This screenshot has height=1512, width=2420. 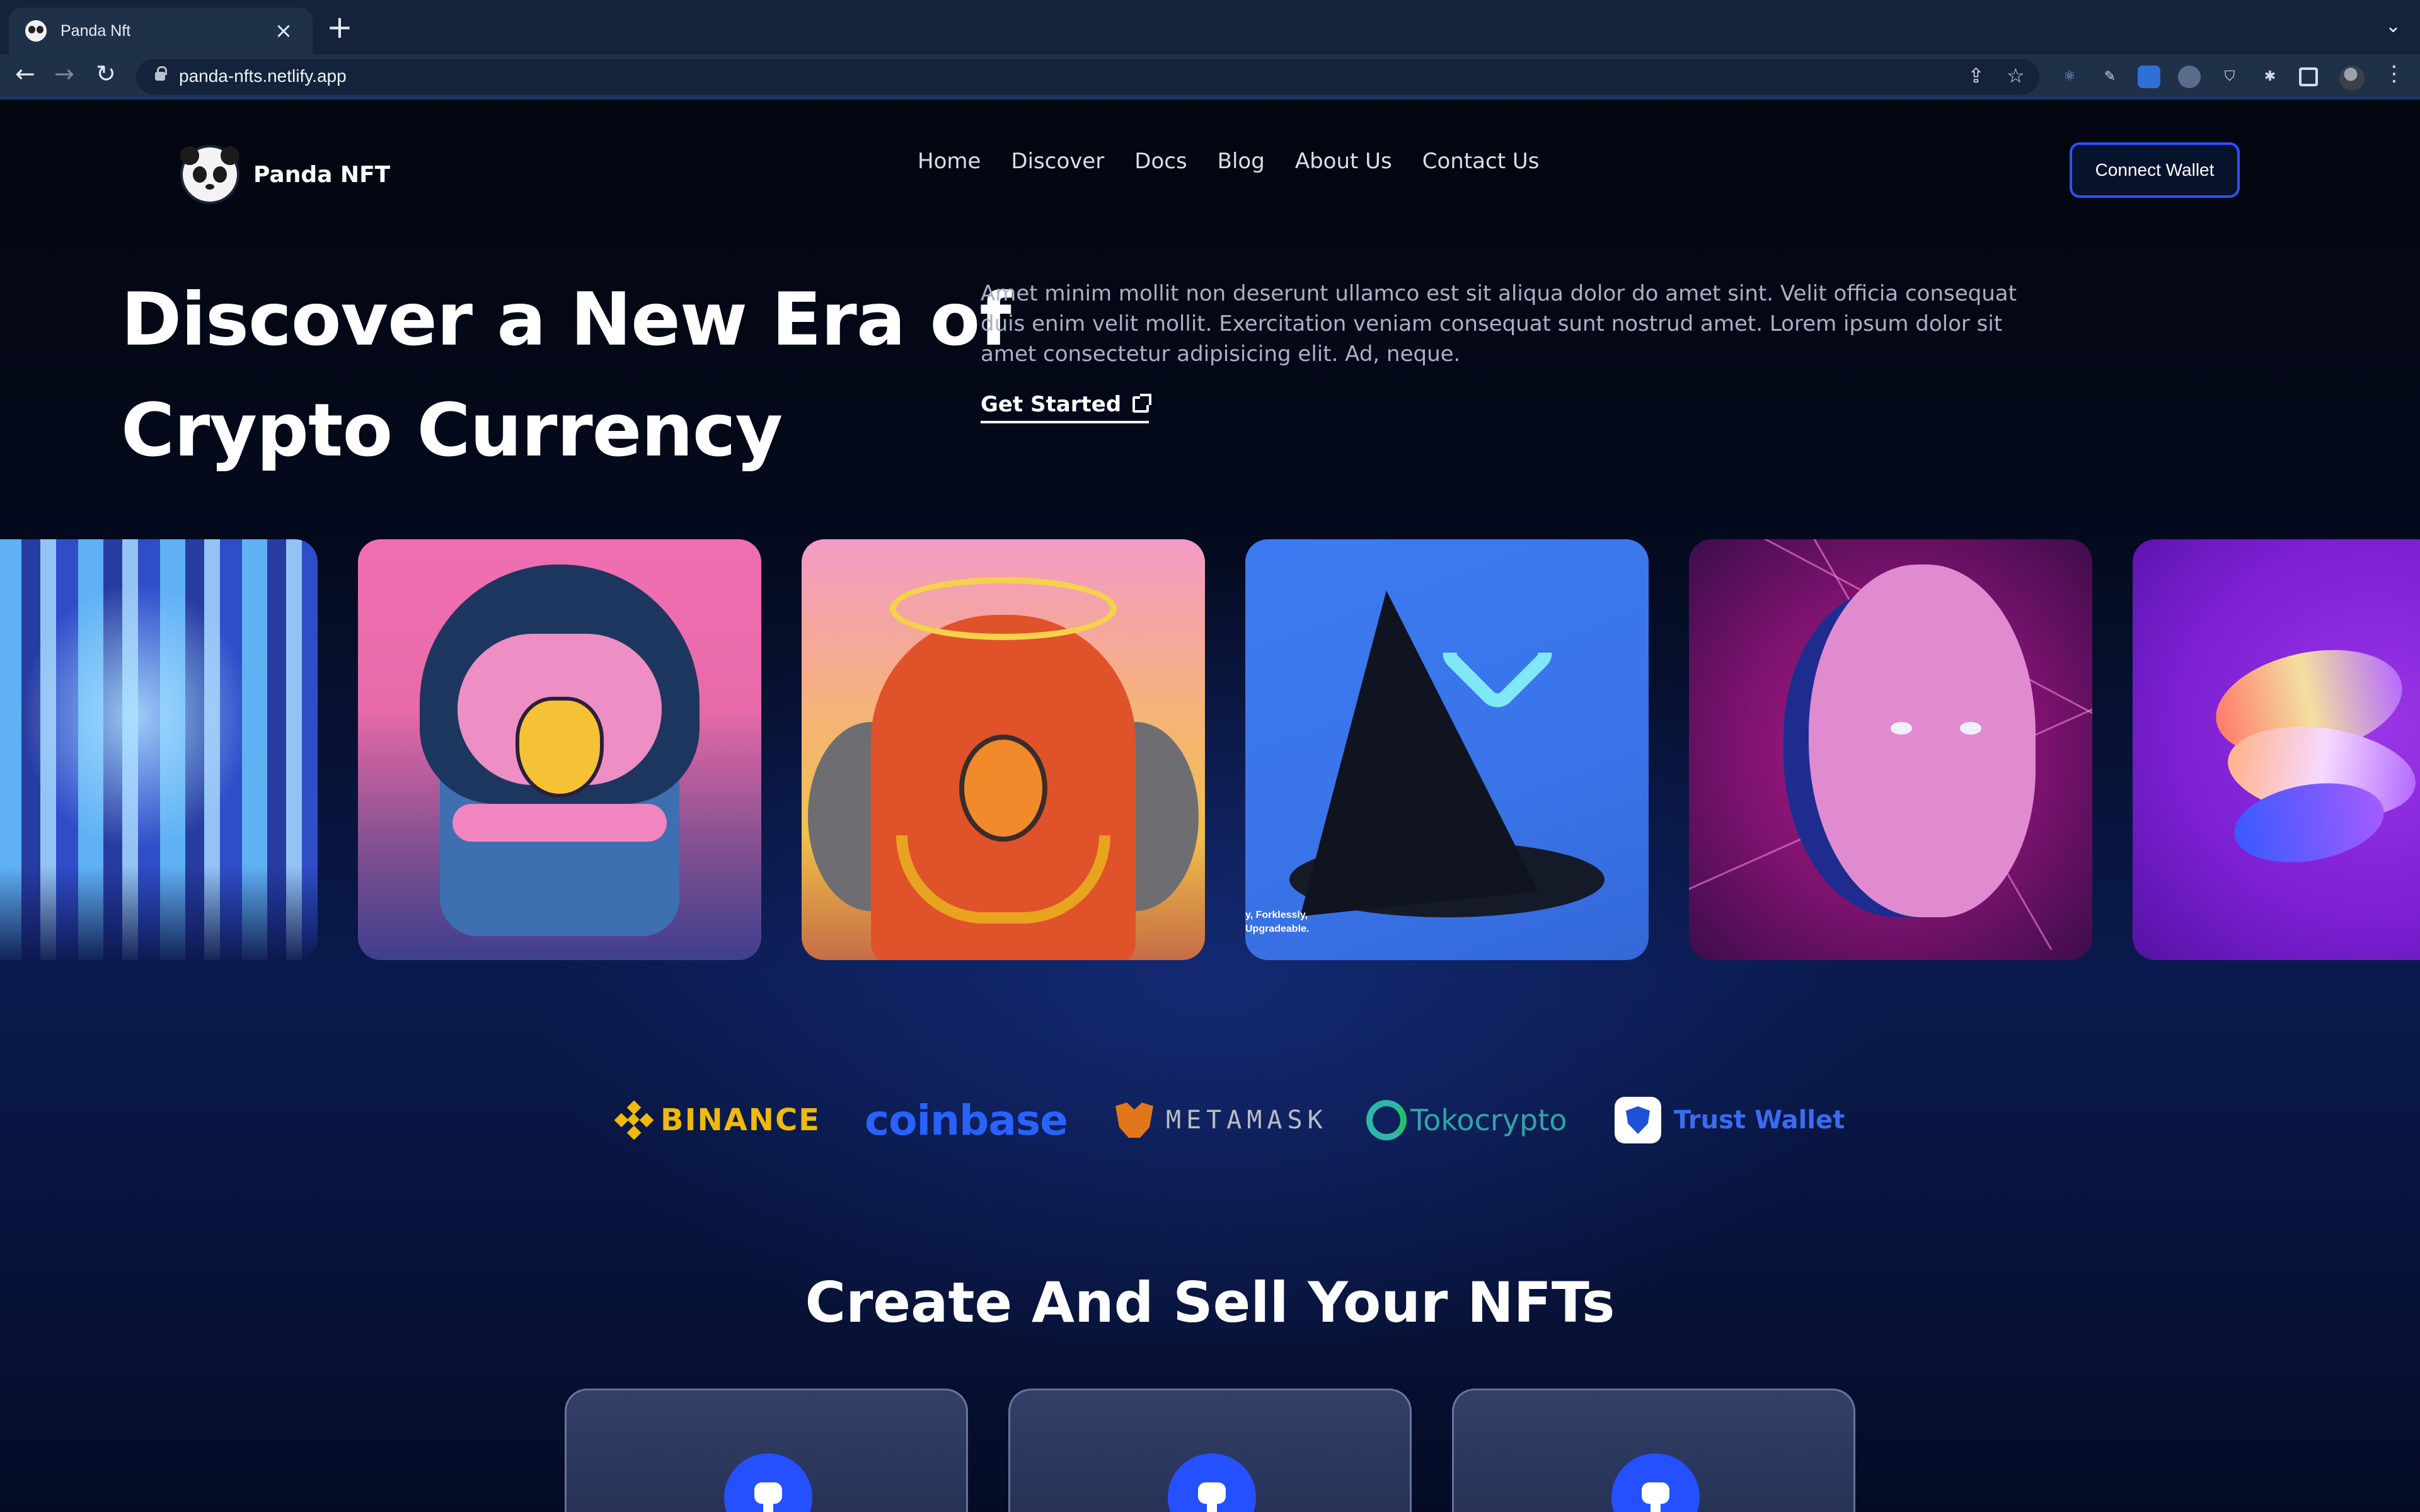 What do you see at coordinates (2393, 26) in the screenshot?
I see `tab-search-chevron-icon: ⌄` at bounding box center [2393, 26].